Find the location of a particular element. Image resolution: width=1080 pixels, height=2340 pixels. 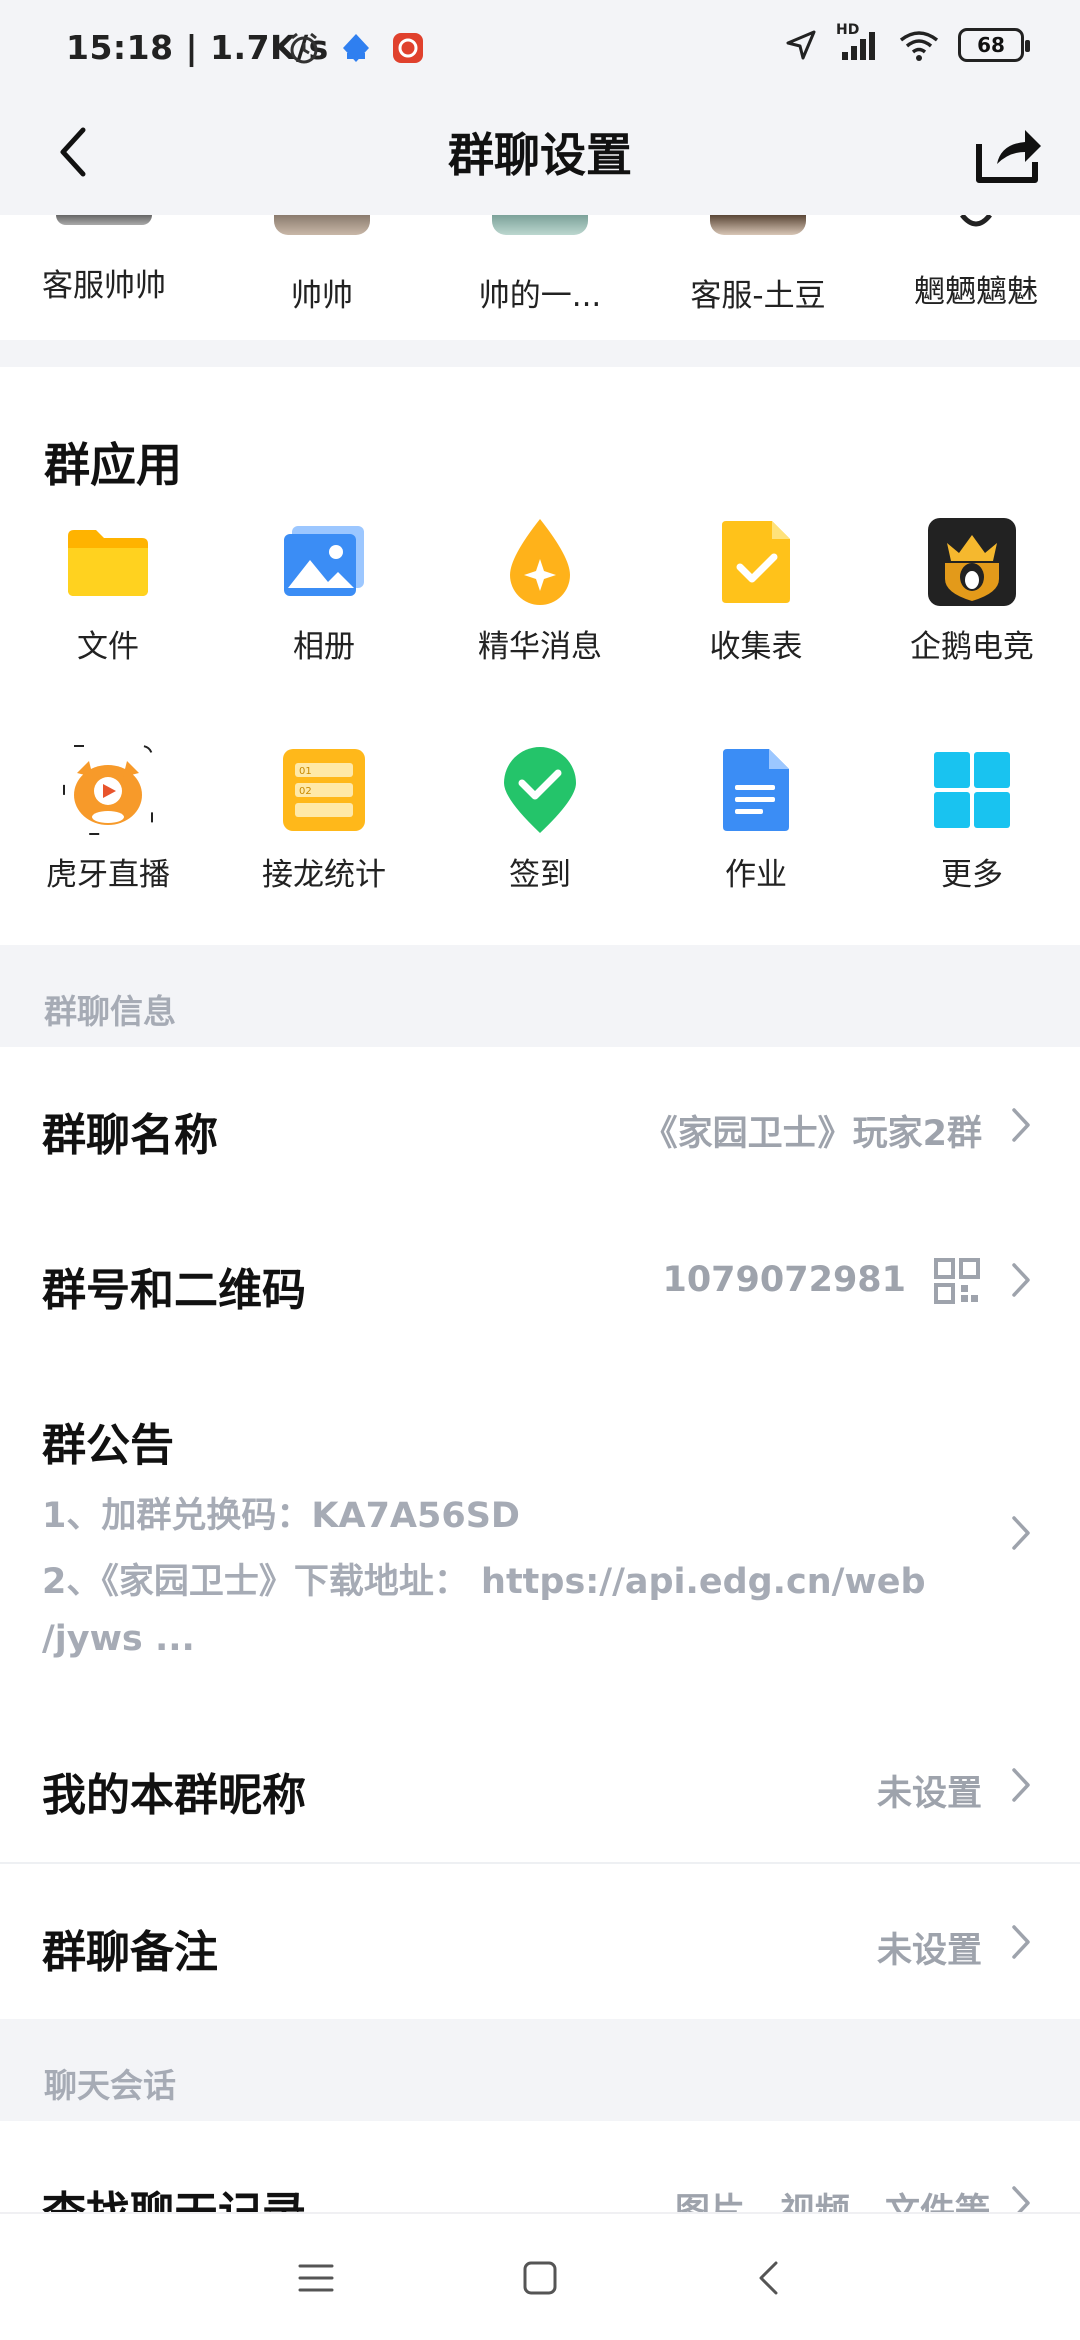

member-item: 魍魉魑魅 is located at coordinates (976, 263).